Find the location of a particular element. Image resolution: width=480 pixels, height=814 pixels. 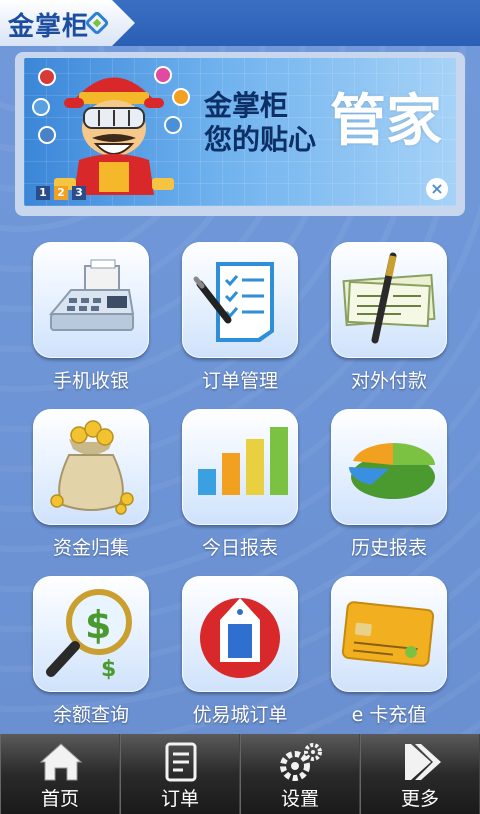

tile-label: e 卡充值 is located at coordinates (389, 715).